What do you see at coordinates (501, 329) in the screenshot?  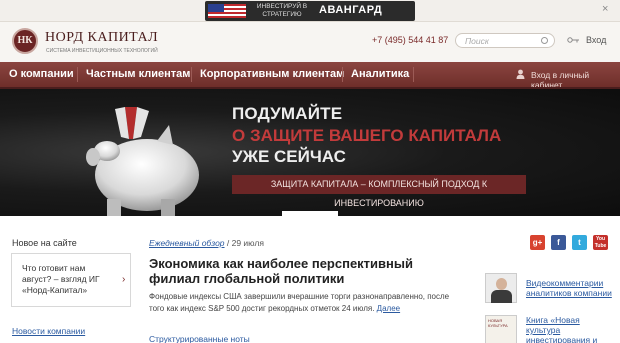 I see `book-cover-image: НОВАЯ КУЛЬТУРА` at bounding box center [501, 329].